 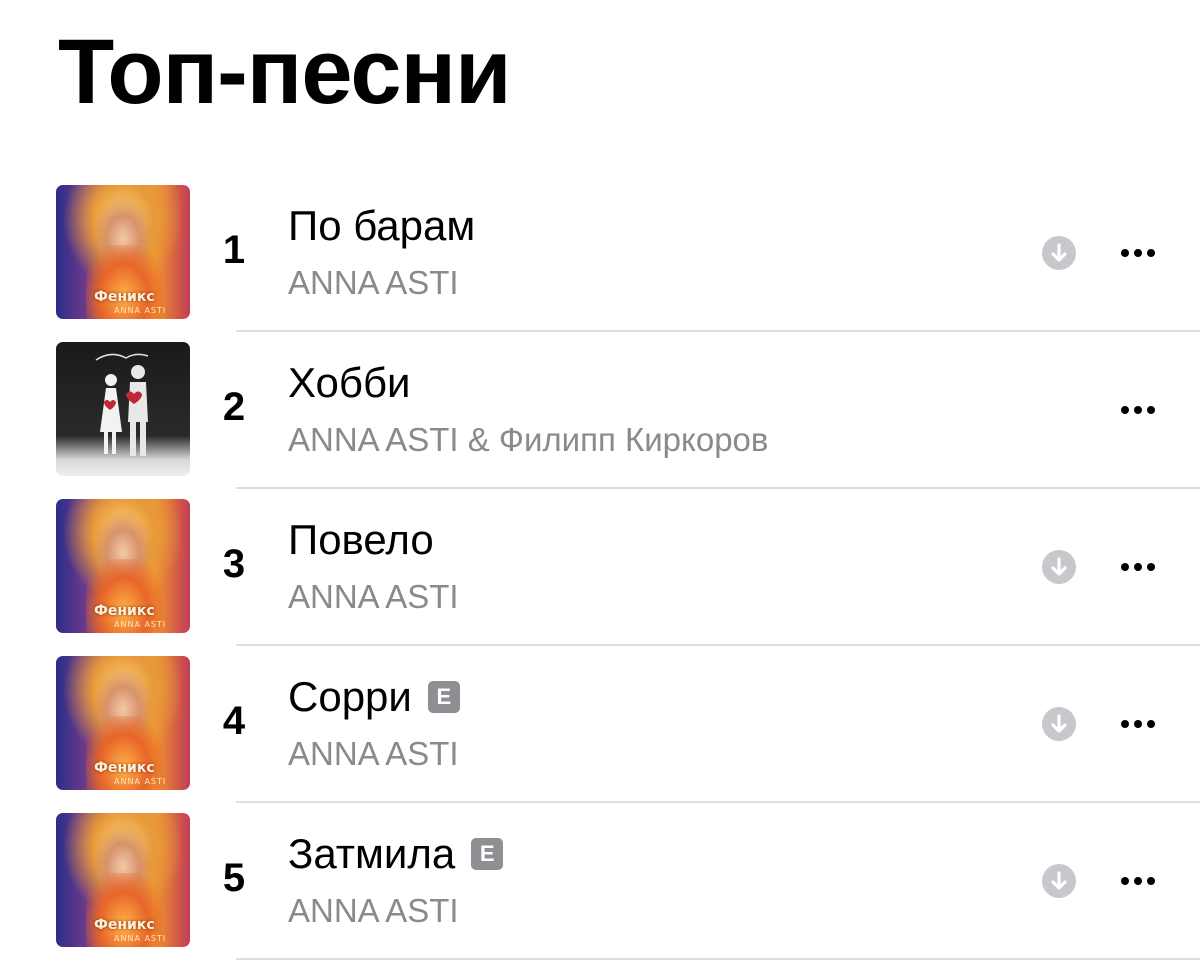 I want to click on track-title: По барам, so click(x=382, y=225).